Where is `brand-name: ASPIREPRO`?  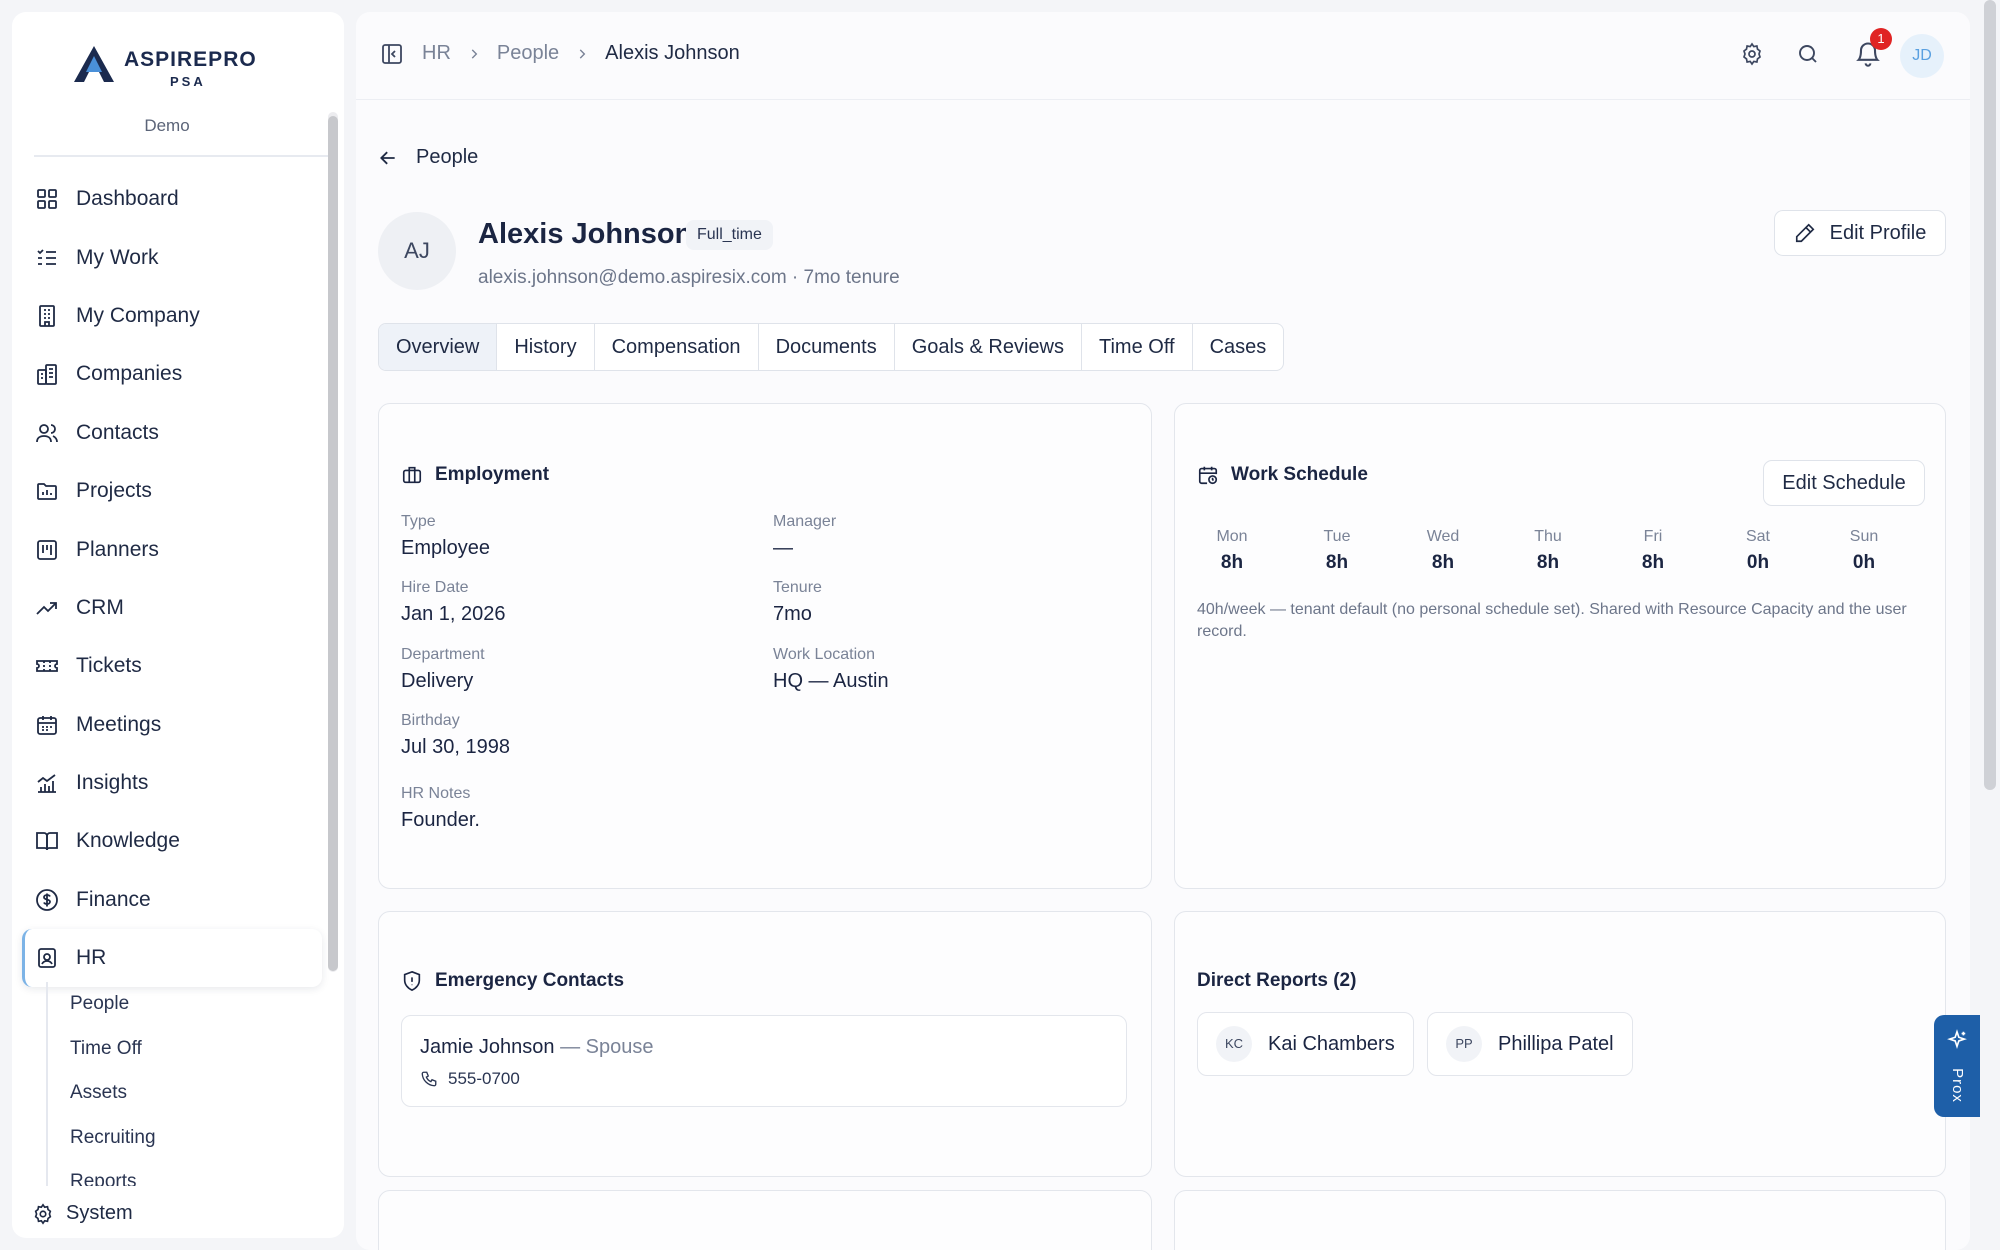 brand-name: ASPIREPRO is located at coordinates (190, 59).